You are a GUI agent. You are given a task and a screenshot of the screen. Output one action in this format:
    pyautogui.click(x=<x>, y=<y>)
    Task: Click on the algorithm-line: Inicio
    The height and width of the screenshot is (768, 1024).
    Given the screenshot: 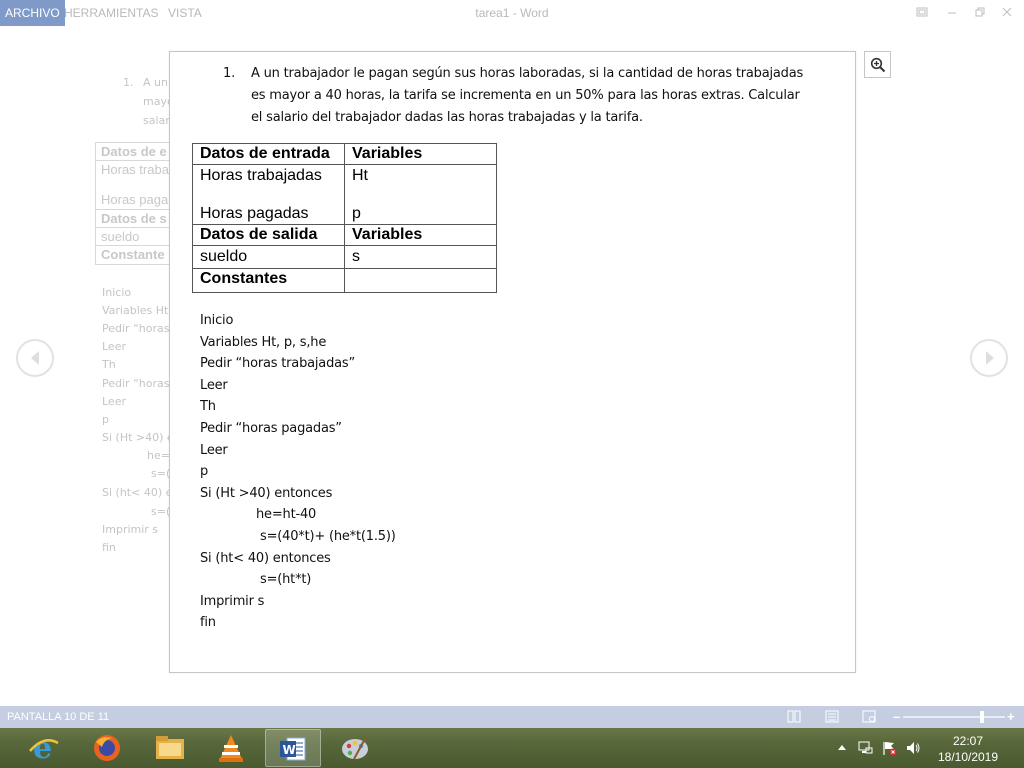 What is the action you would take?
    pyautogui.click(x=217, y=320)
    